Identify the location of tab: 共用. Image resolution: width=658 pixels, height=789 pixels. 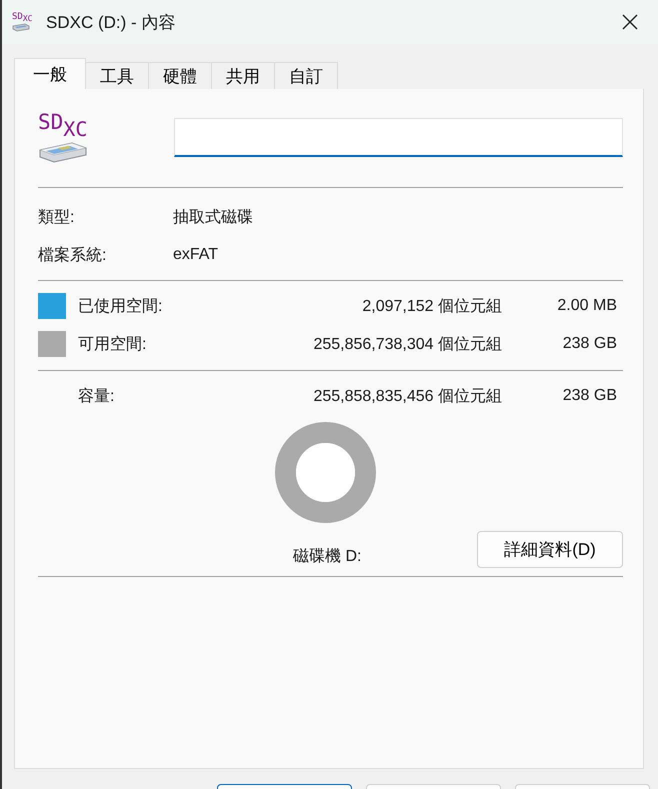
(243, 75).